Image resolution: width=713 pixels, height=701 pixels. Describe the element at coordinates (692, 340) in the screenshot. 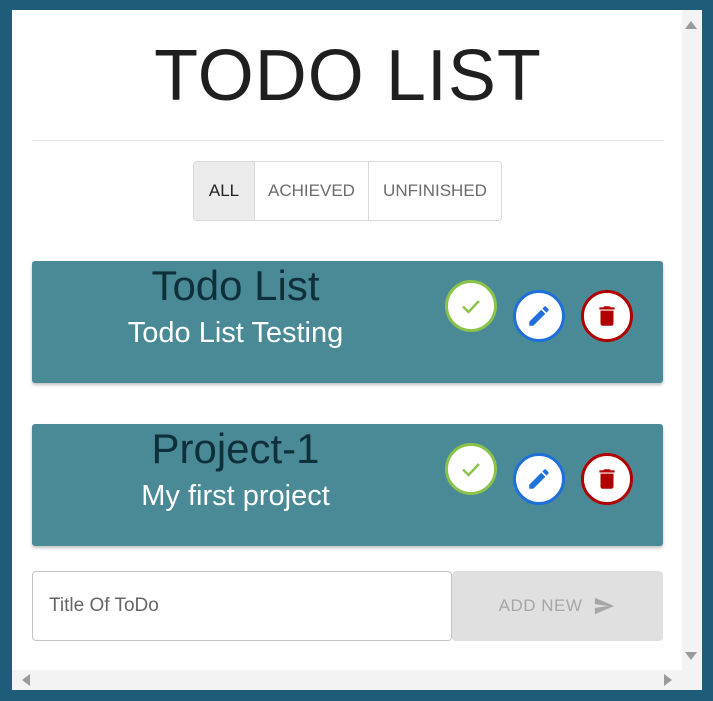

I see `vertical-scrollbar` at that location.